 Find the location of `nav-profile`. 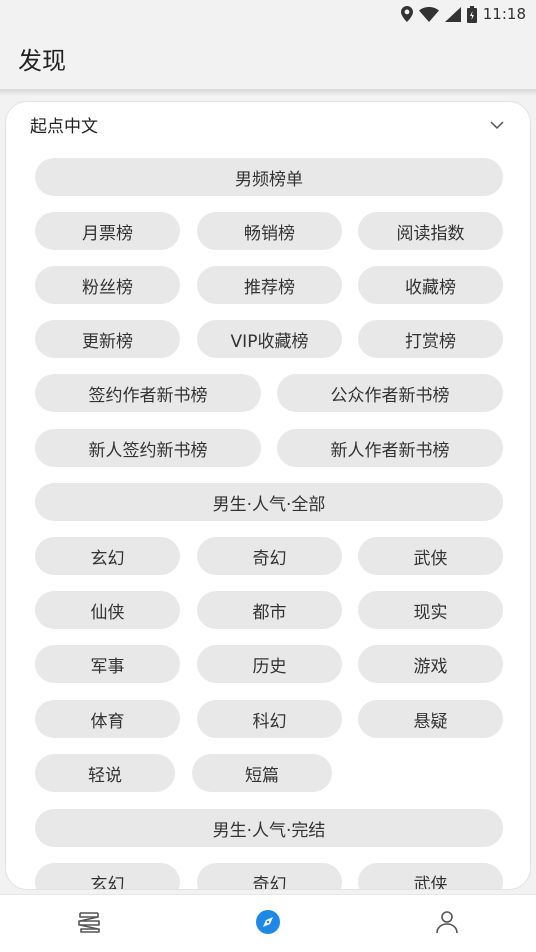

nav-profile is located at coordinates (447, 924).